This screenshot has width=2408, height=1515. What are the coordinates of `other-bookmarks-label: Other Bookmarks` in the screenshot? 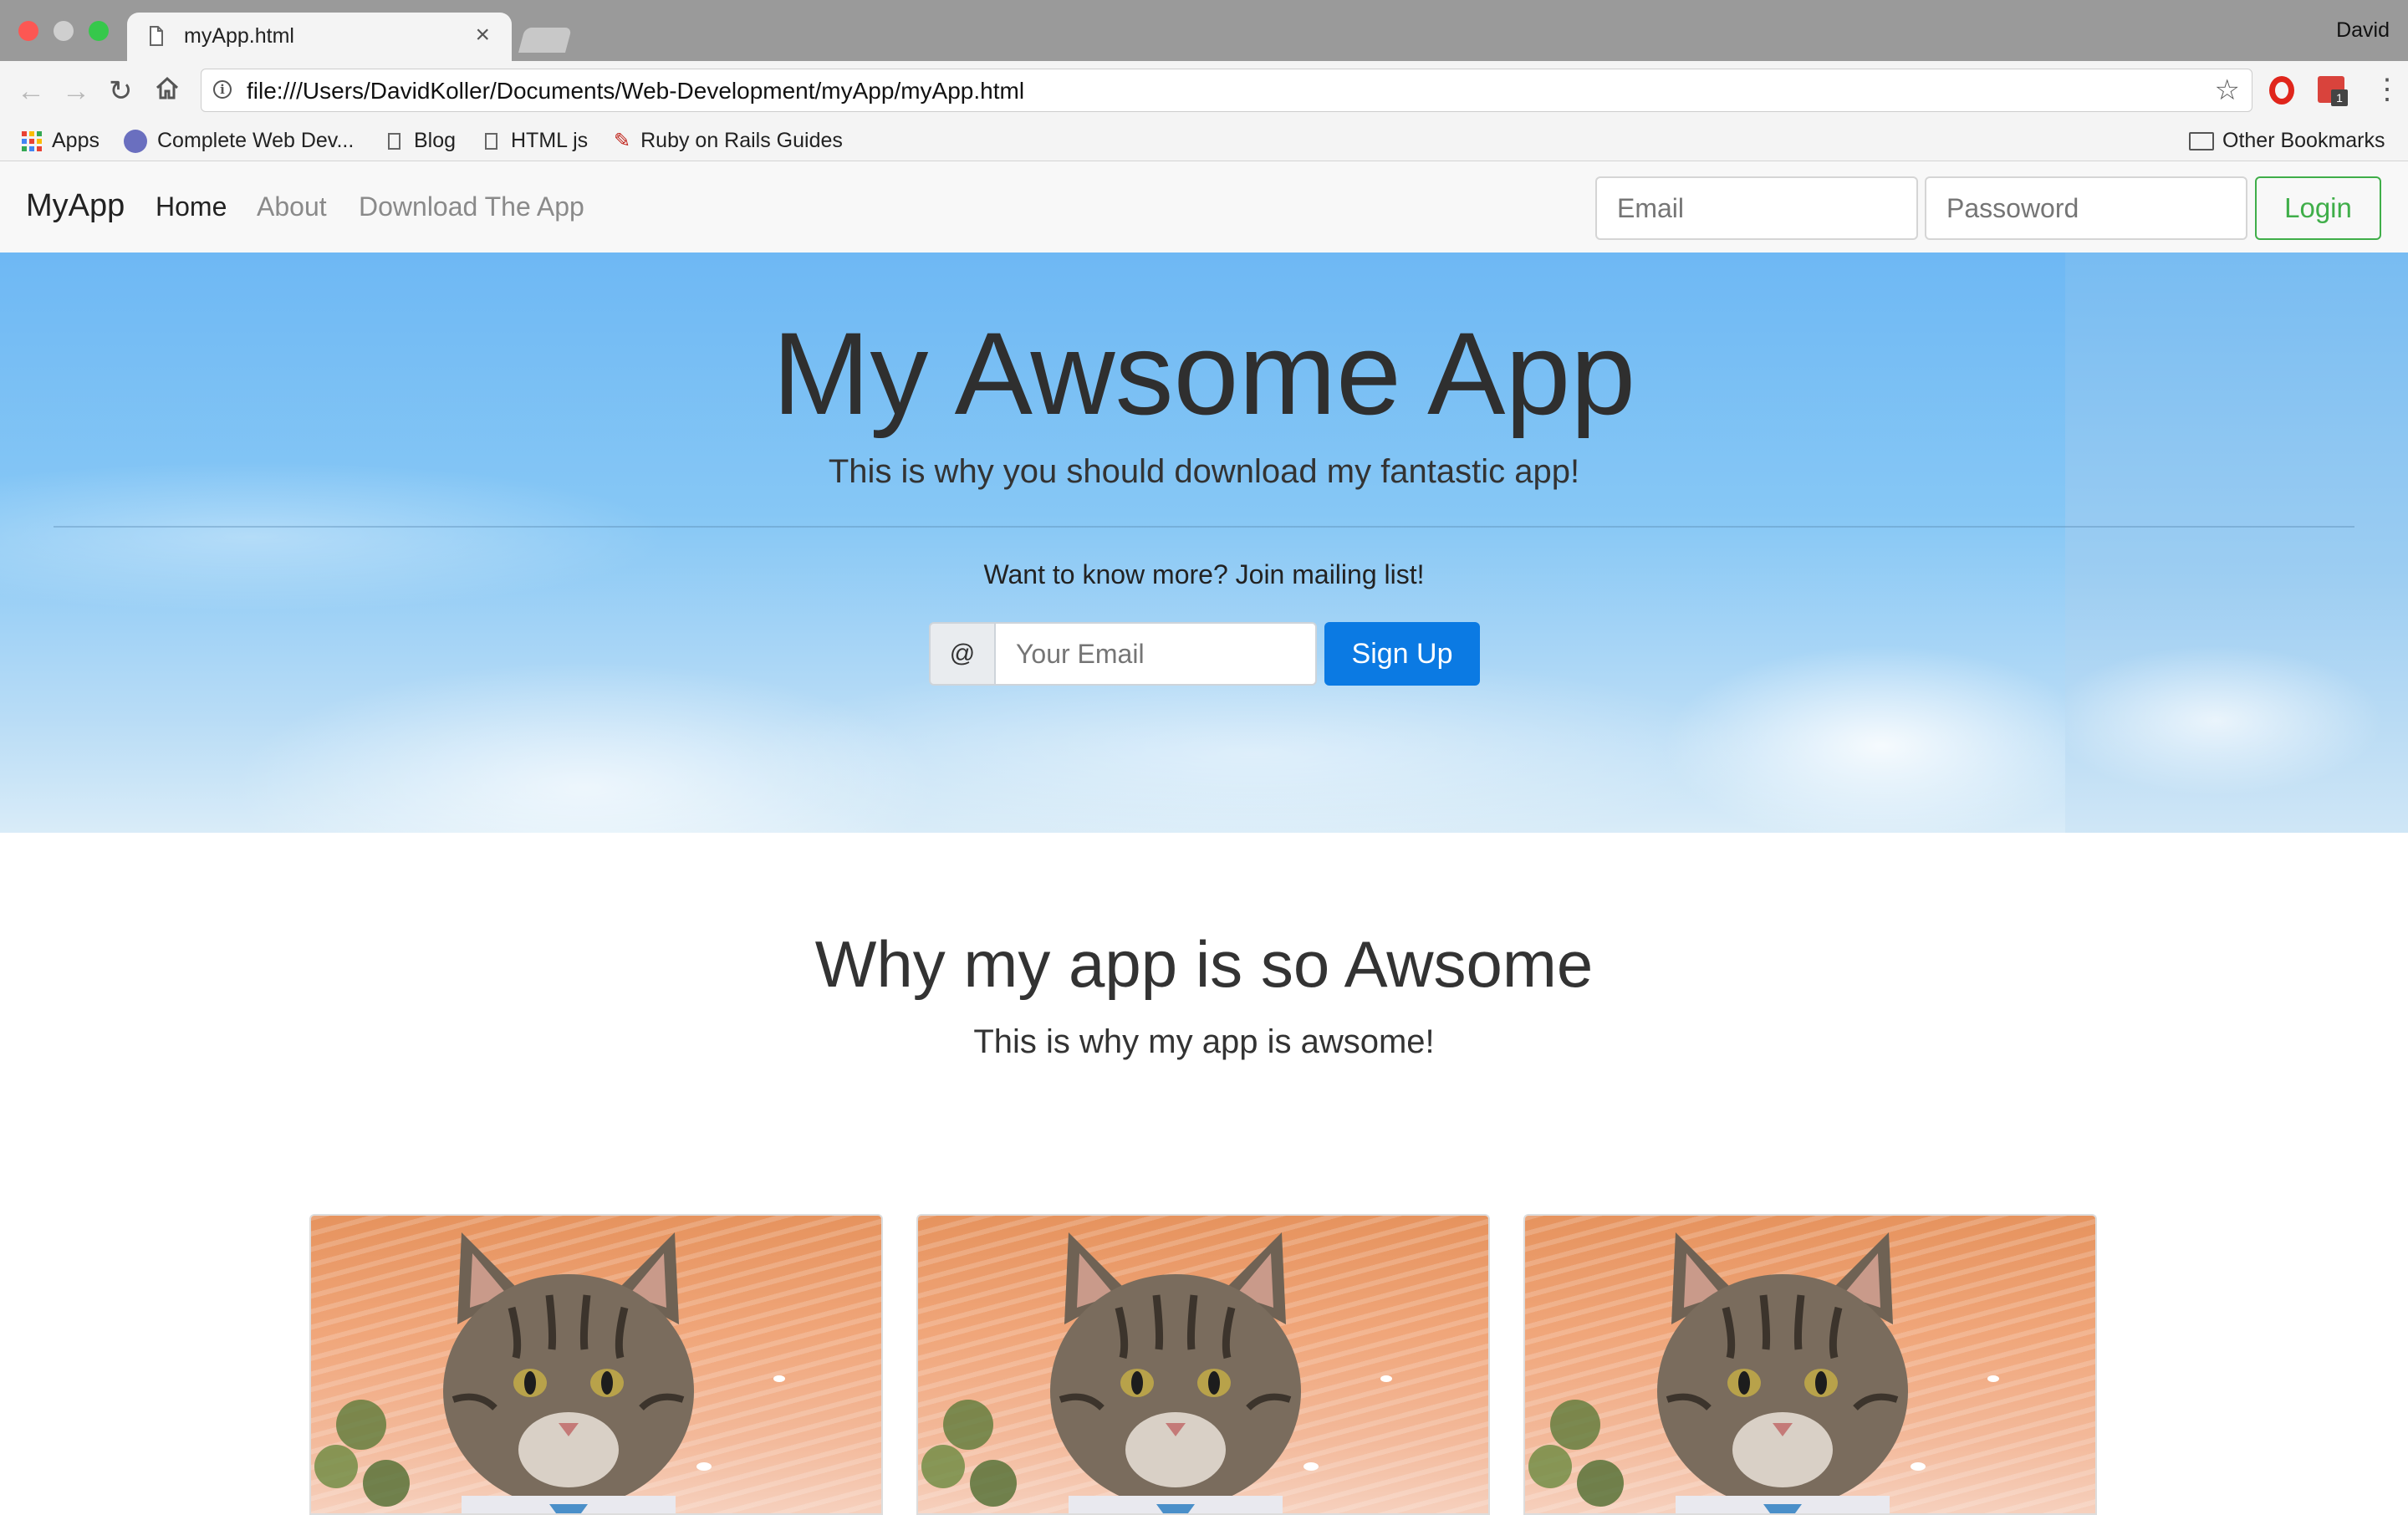 It's located at (2304, 140).